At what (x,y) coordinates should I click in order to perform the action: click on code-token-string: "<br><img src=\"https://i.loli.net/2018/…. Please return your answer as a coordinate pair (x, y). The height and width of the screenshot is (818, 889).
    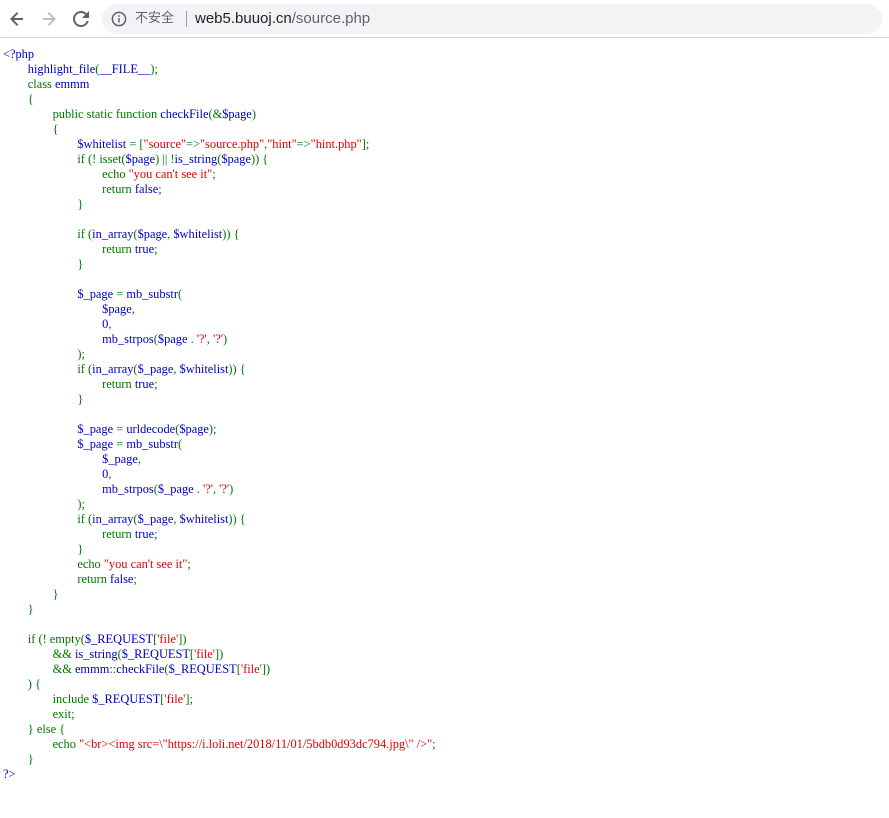
    Looking at the image, I should click on (256, 744).